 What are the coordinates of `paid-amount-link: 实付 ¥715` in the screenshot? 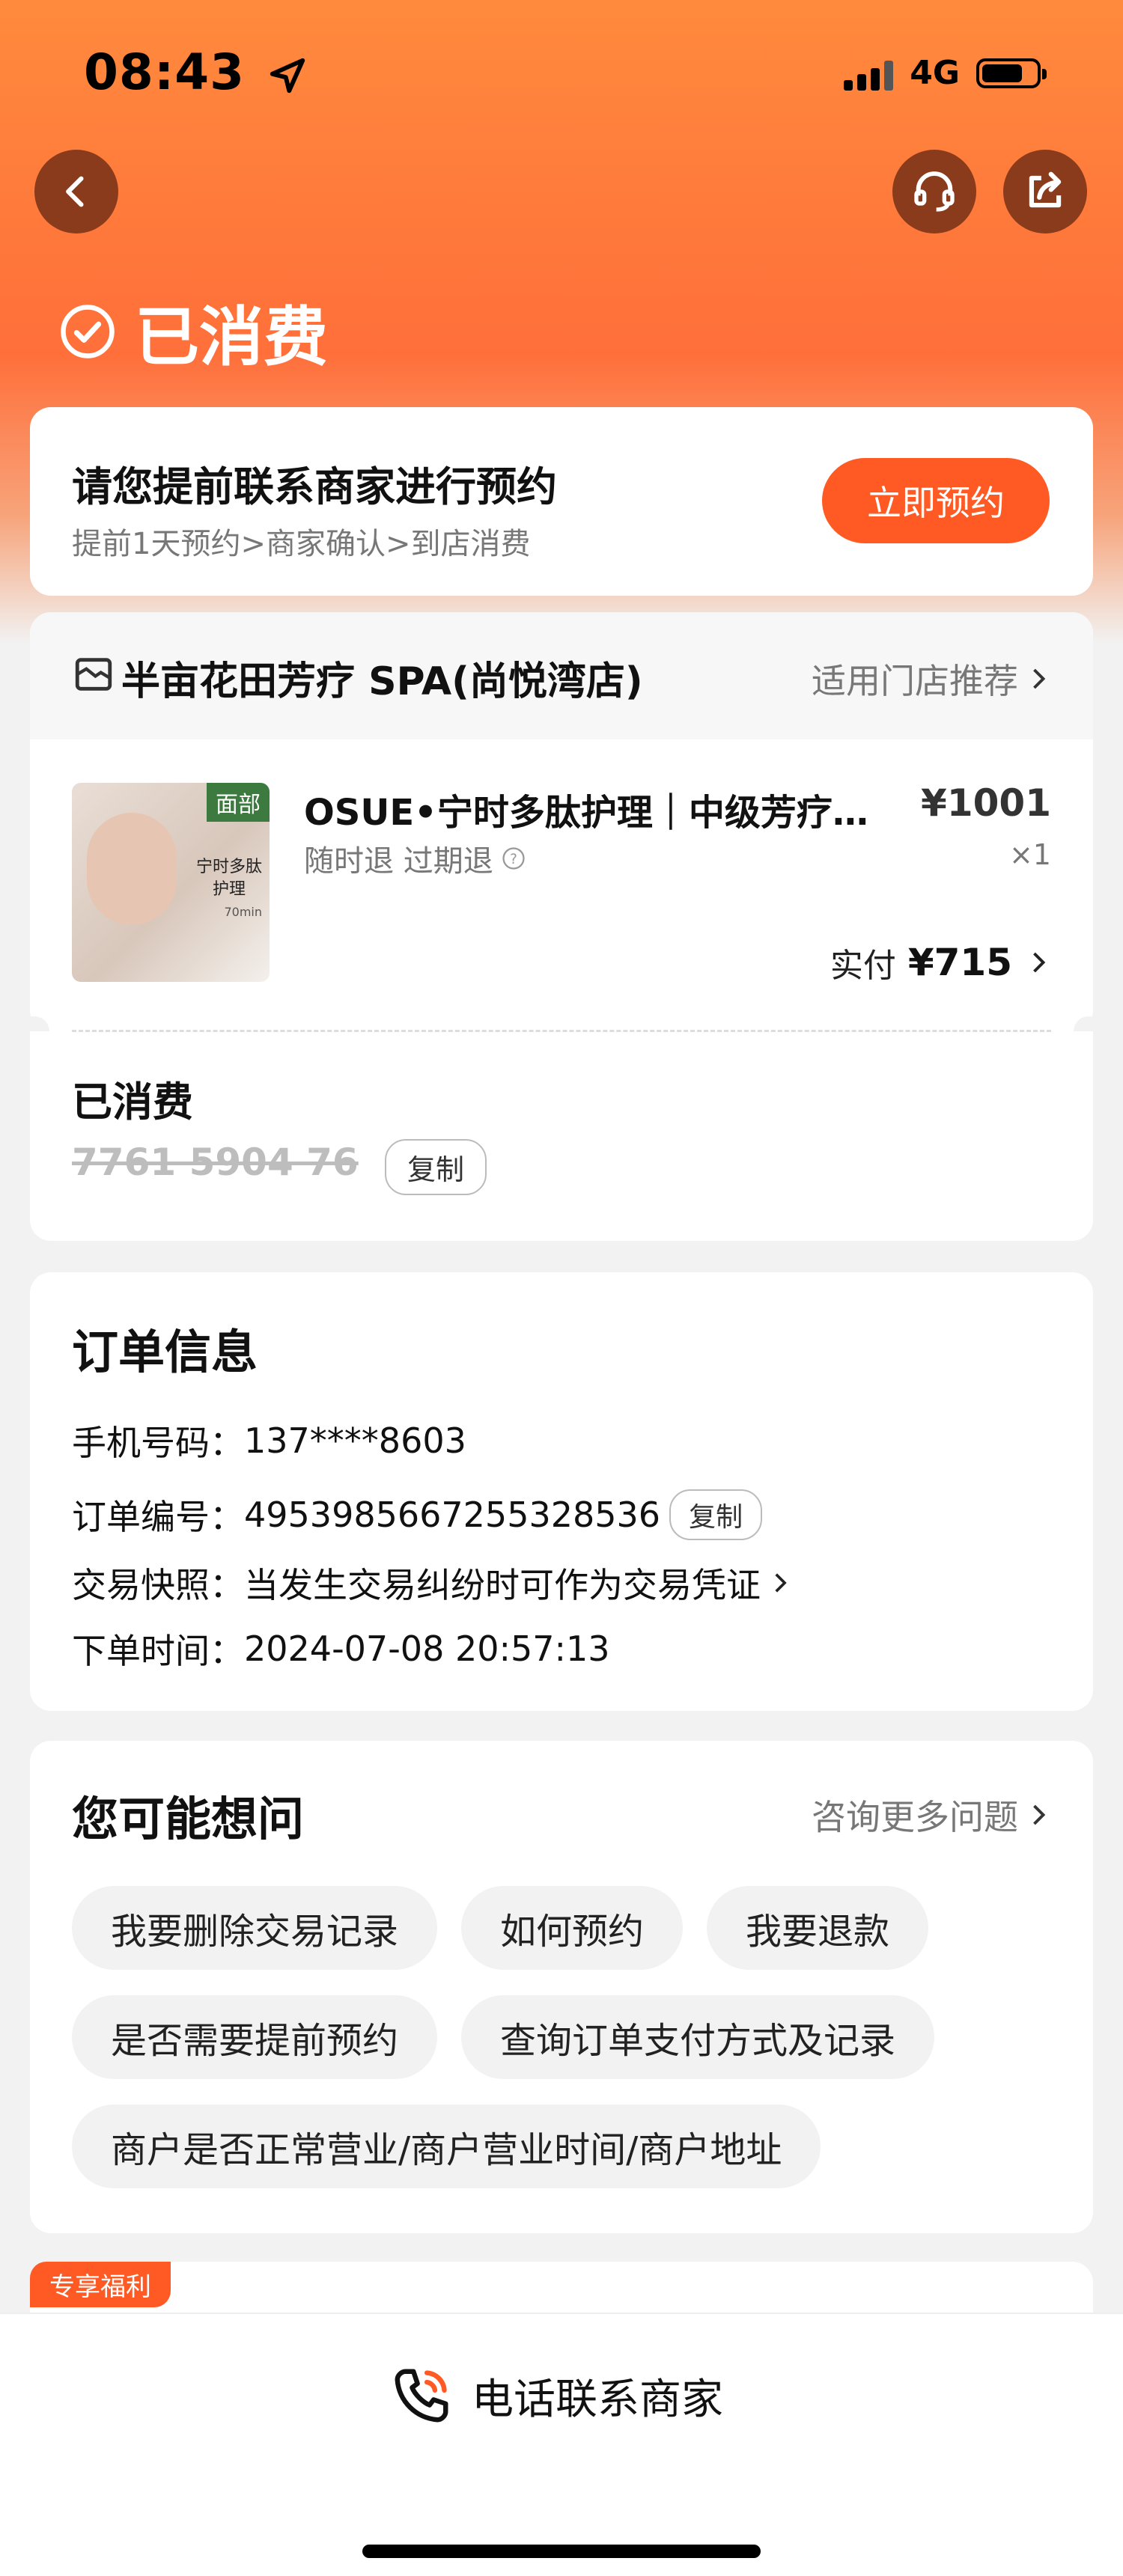 It's located at (940, 962).